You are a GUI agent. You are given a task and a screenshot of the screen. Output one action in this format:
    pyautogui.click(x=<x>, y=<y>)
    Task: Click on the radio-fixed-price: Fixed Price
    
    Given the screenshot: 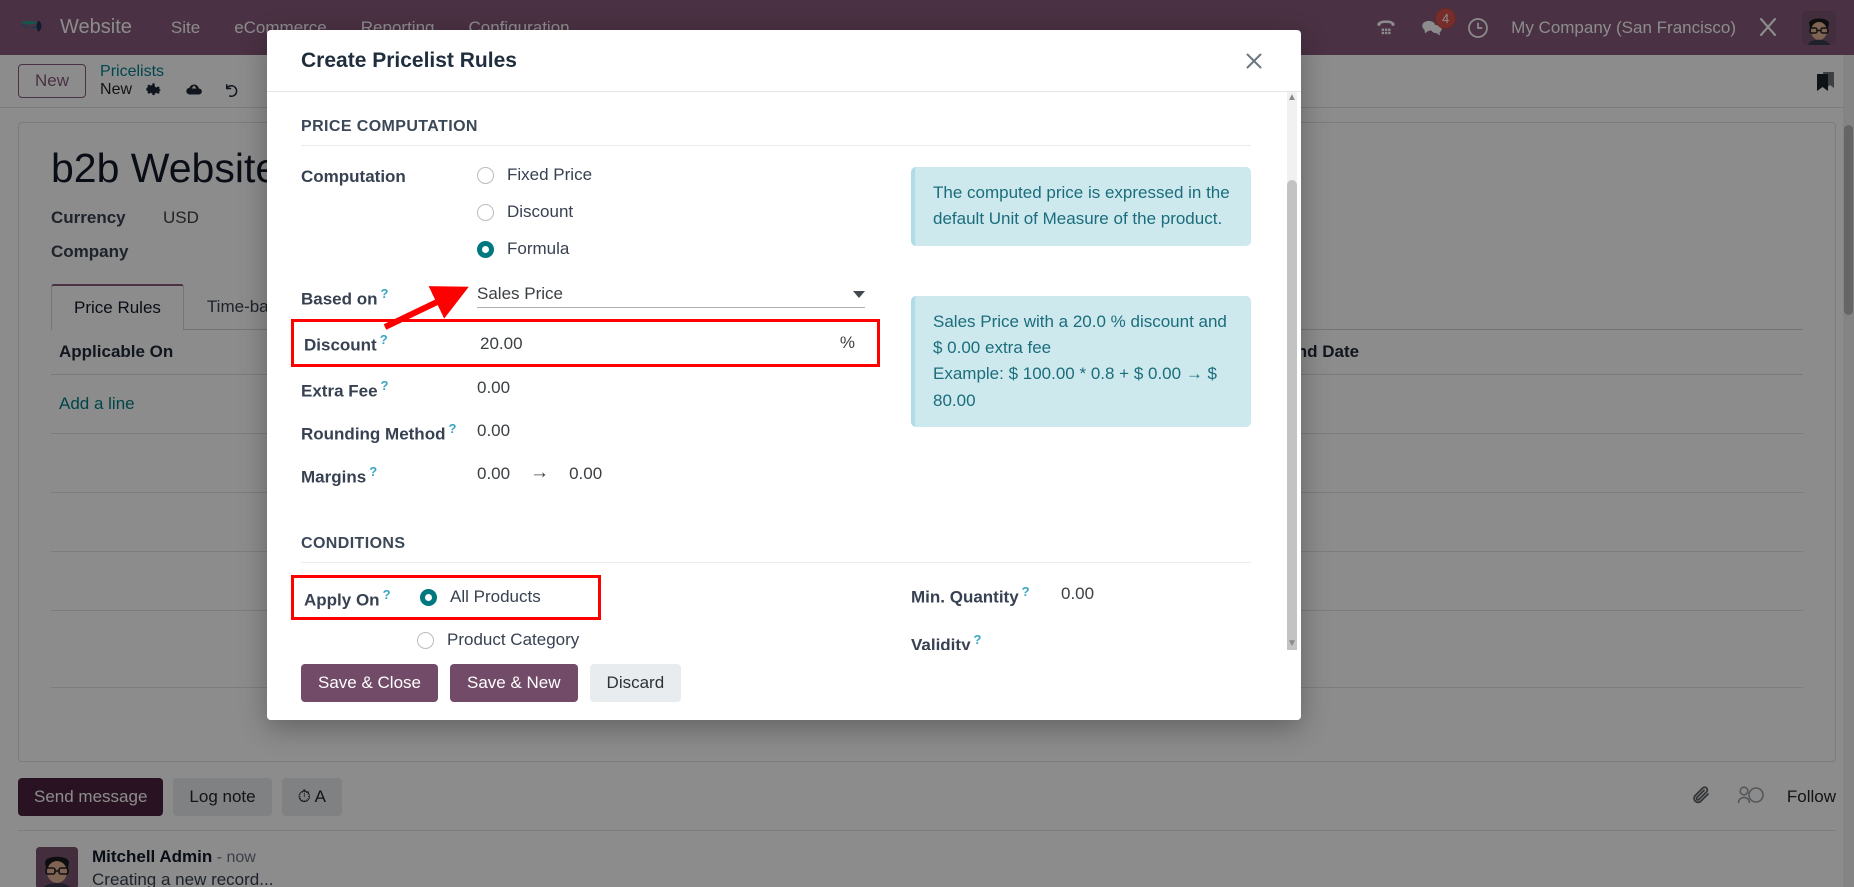 What is the action you would take?
    pyautogui.click(x=534, y=175)
    